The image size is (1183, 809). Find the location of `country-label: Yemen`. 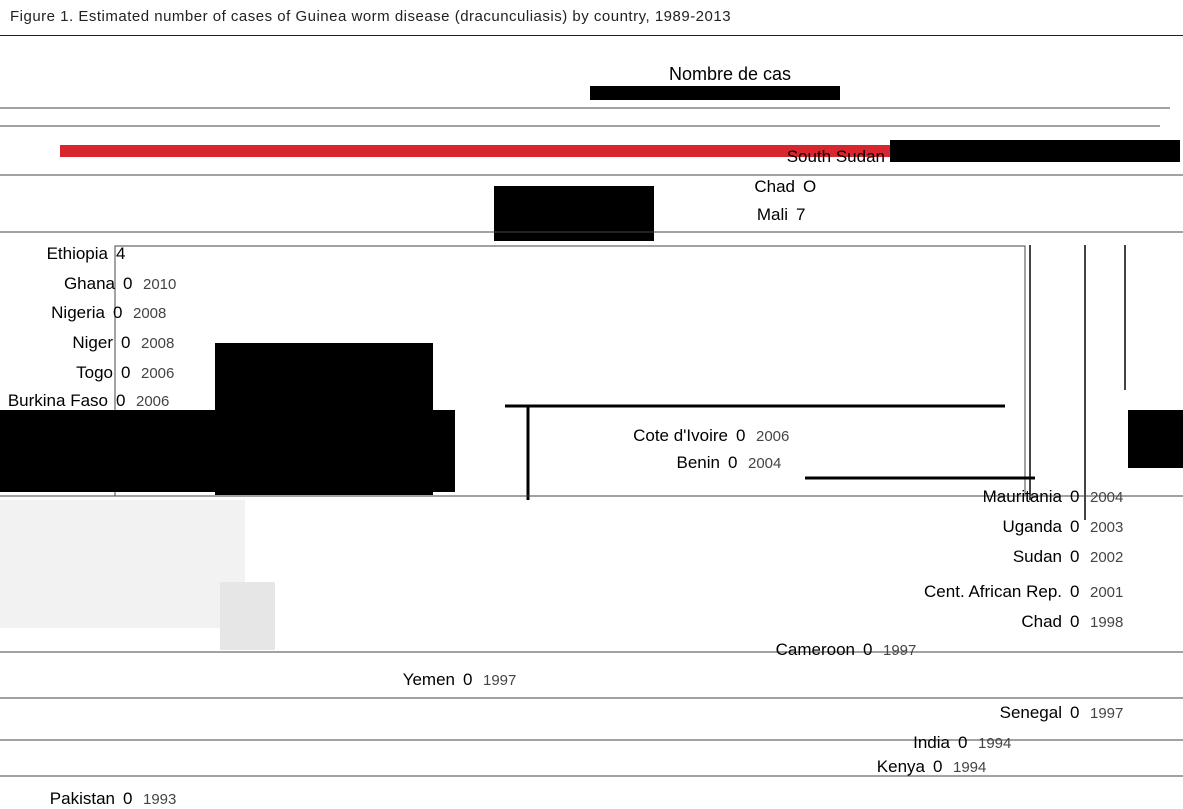

country-label: Yemen is located at coordinates (429, 679).